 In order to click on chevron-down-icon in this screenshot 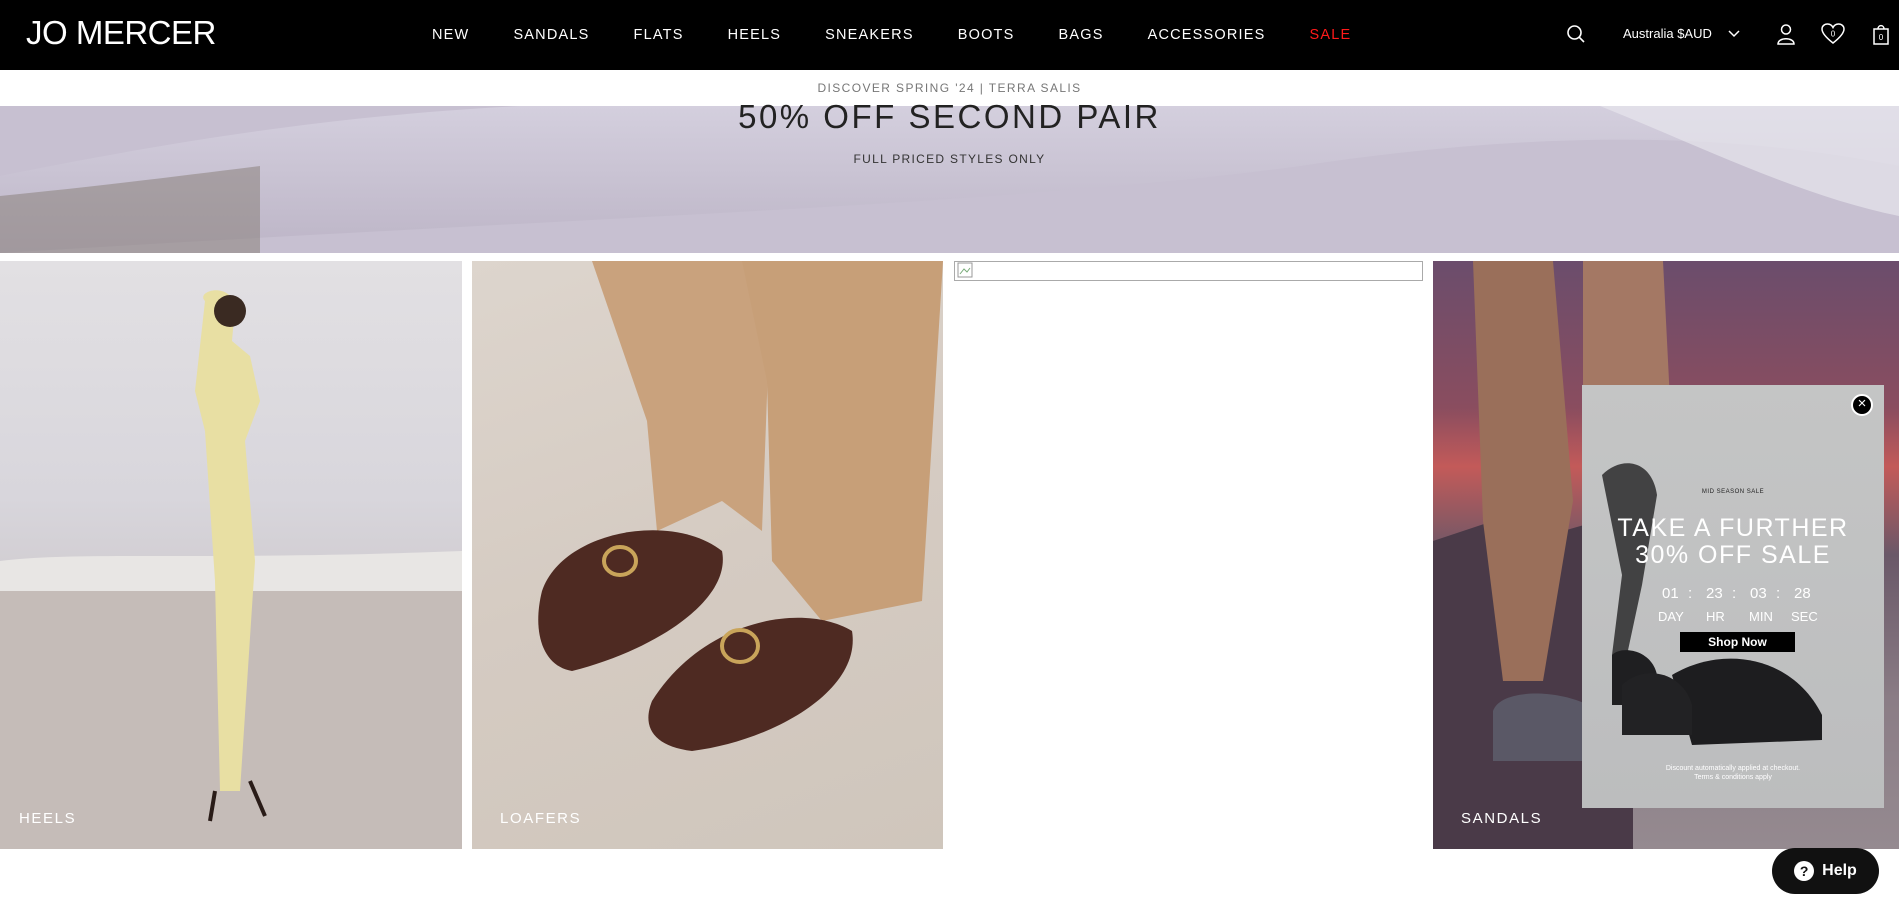, I will do `click(1734, 36)`.